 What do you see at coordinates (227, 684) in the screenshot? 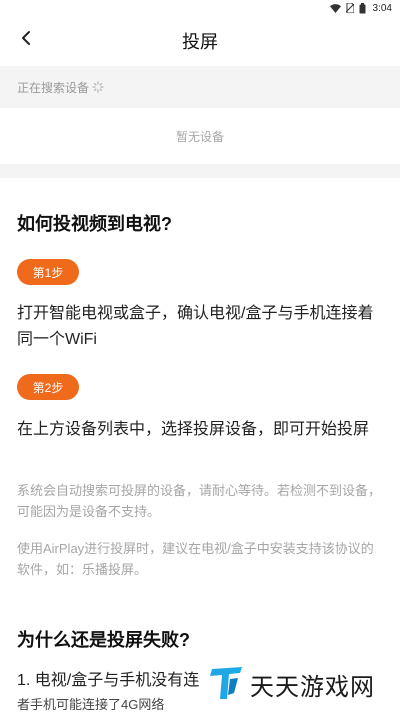
I see `brand-logo-icon` at bounding box center [227, 684].